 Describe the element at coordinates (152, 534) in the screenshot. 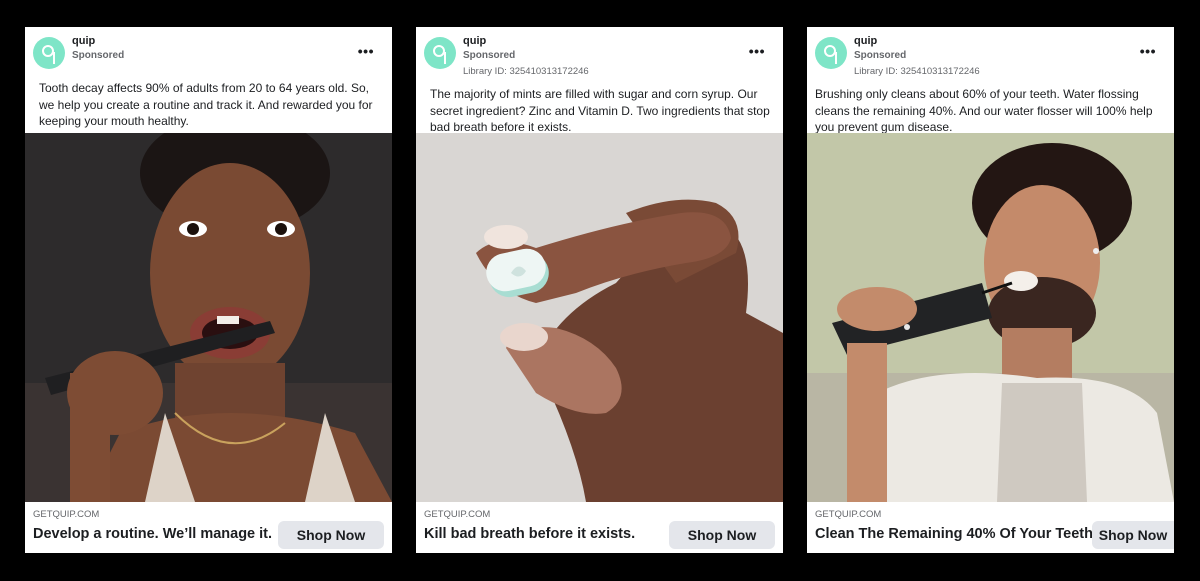

I see `ad-headline: Develop a routine. We’ll manage it.` at that location.